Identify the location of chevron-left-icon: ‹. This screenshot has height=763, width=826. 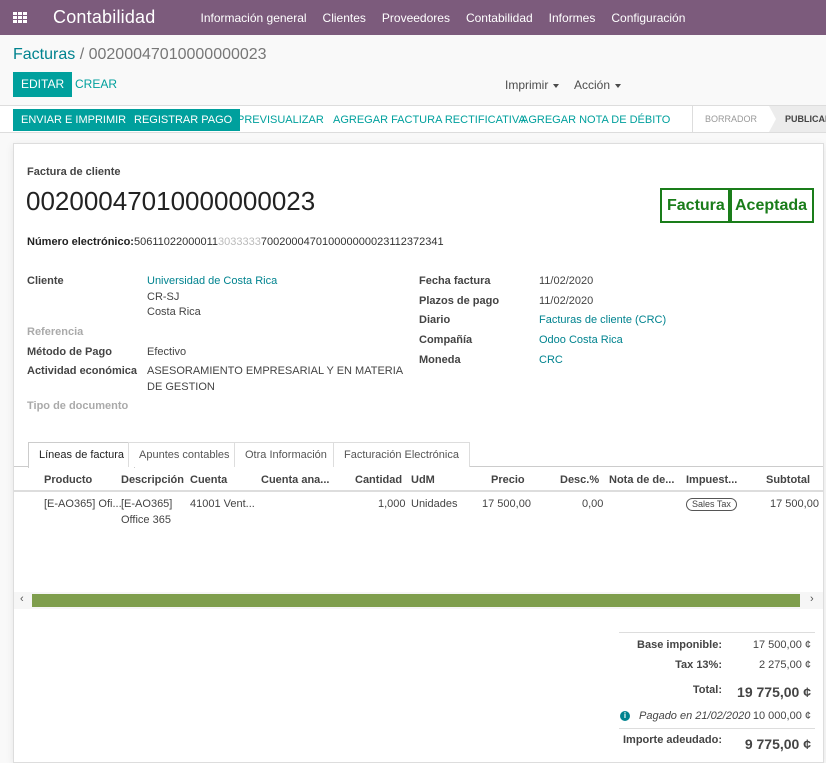
(22, 599).